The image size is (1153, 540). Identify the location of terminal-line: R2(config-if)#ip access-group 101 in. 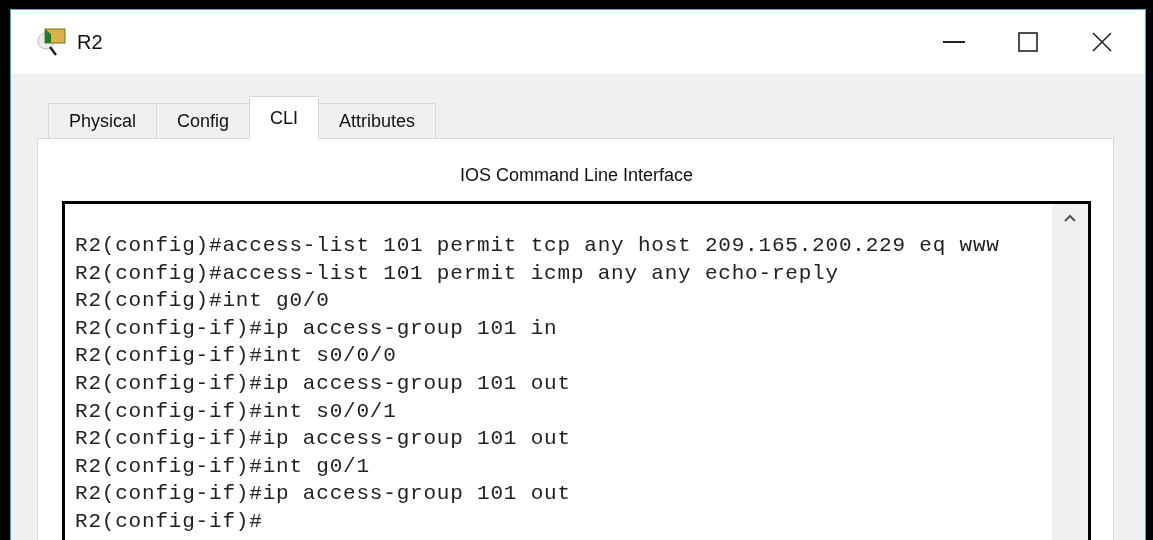
(317, 328).